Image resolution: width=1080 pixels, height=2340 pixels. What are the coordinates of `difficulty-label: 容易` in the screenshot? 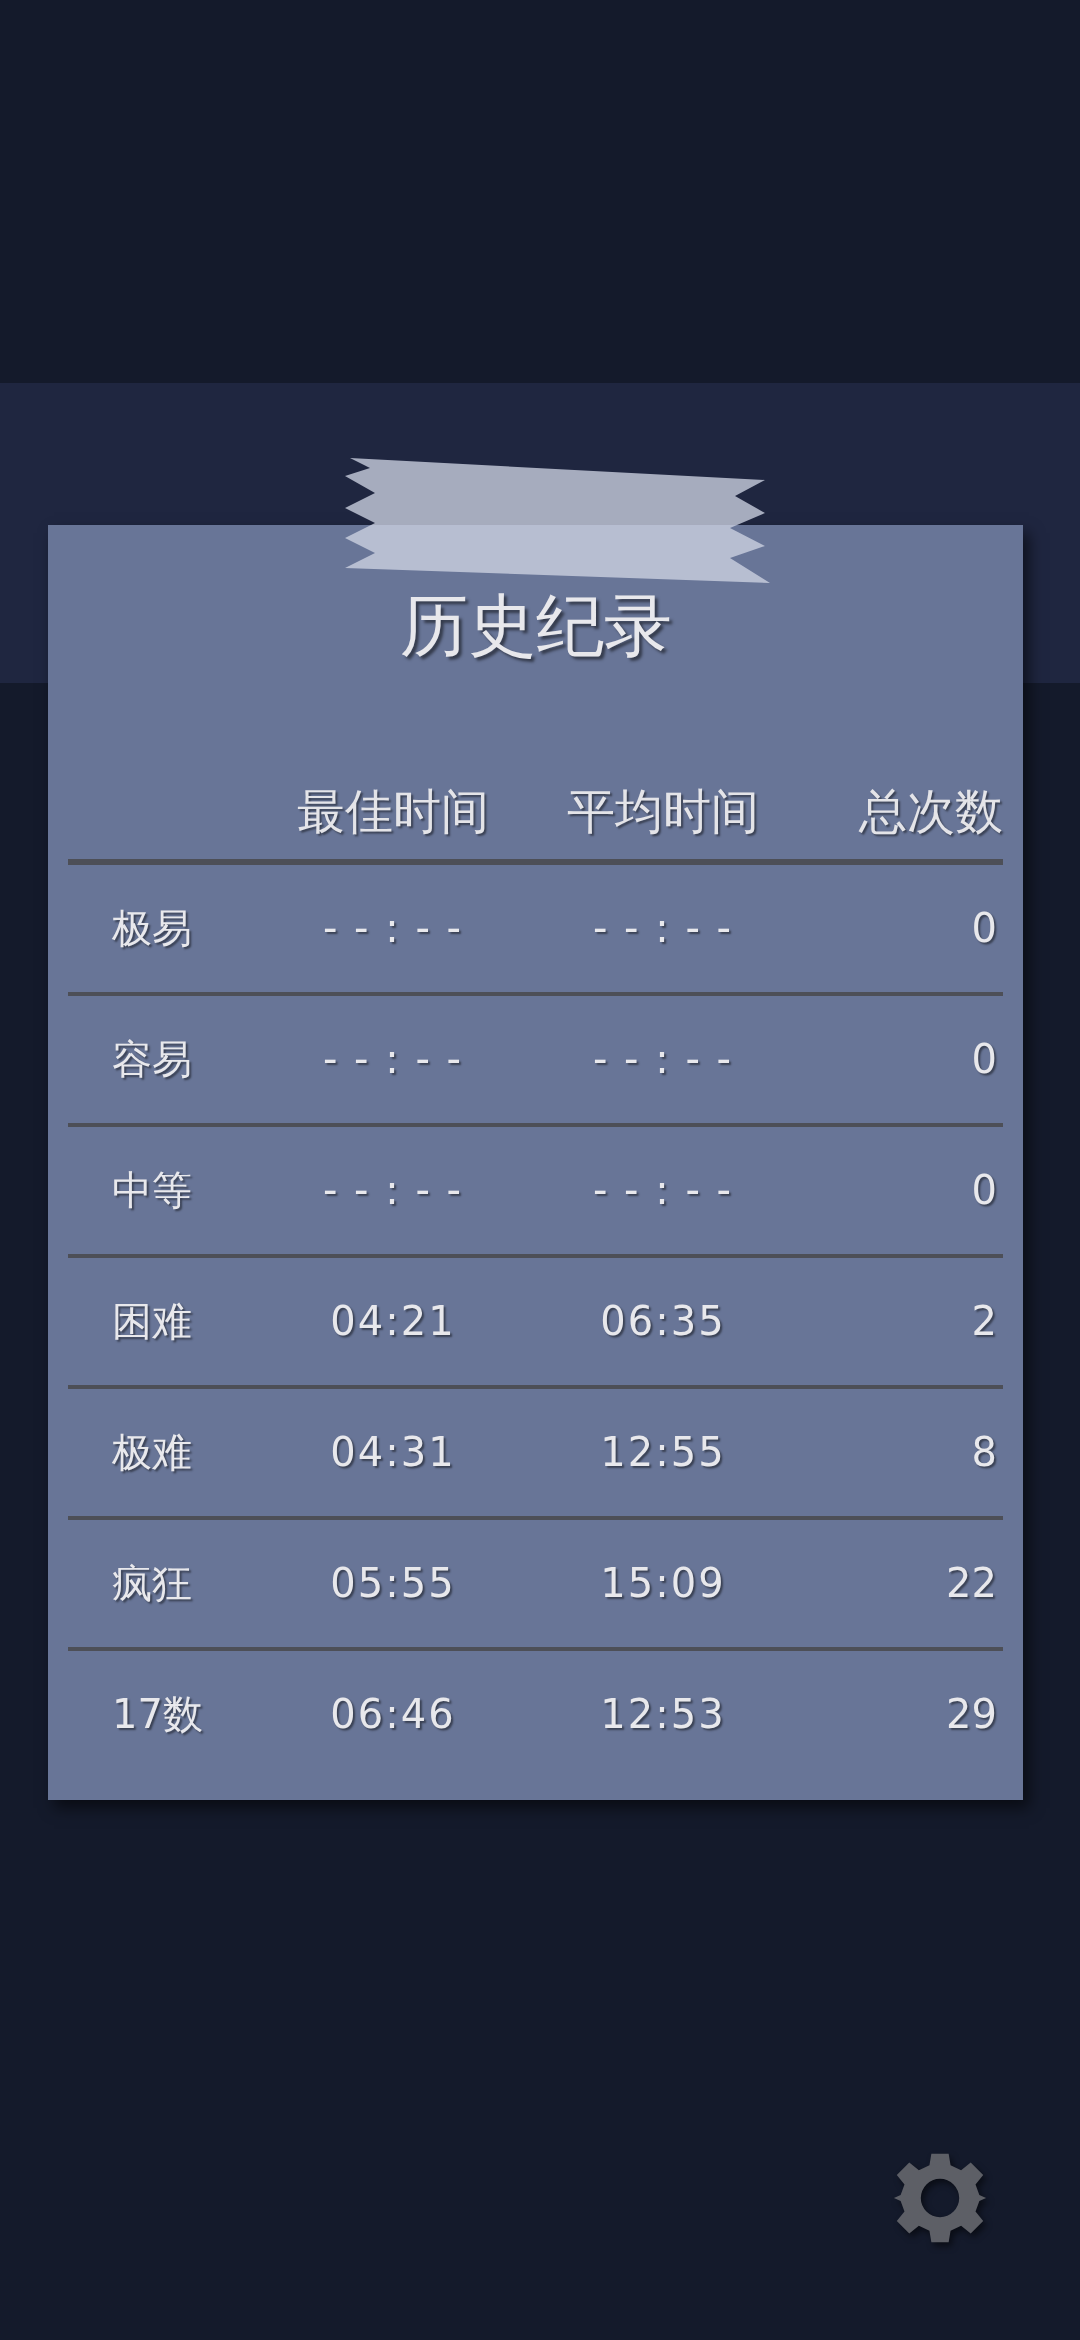 It's located at (152, 1059).